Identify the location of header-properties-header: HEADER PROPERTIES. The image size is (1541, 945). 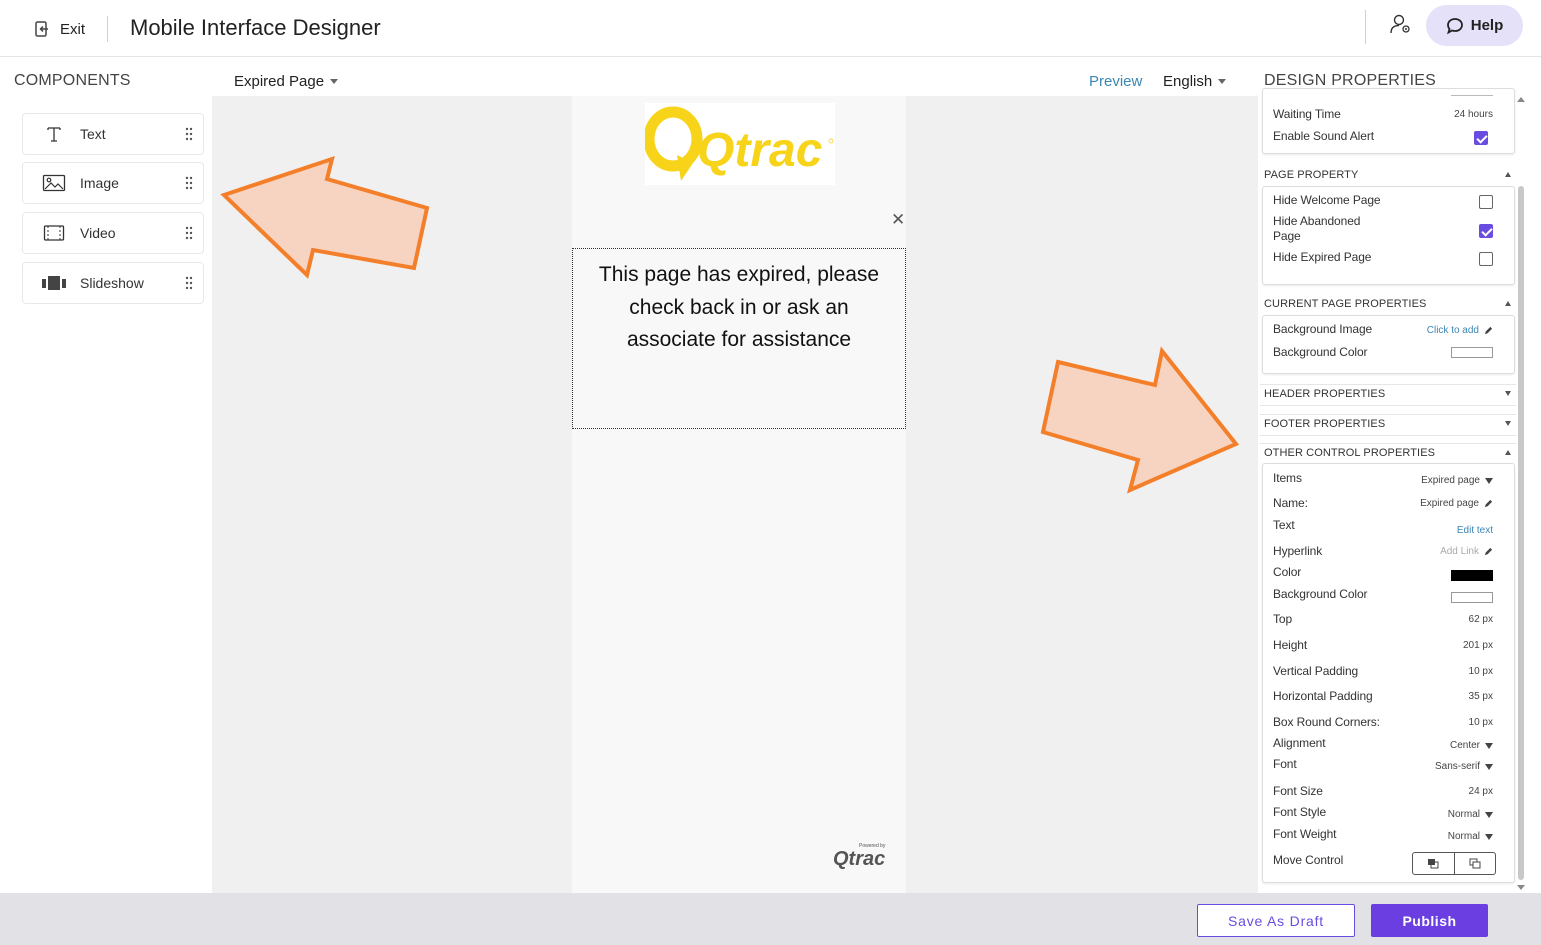
(1388, 394).